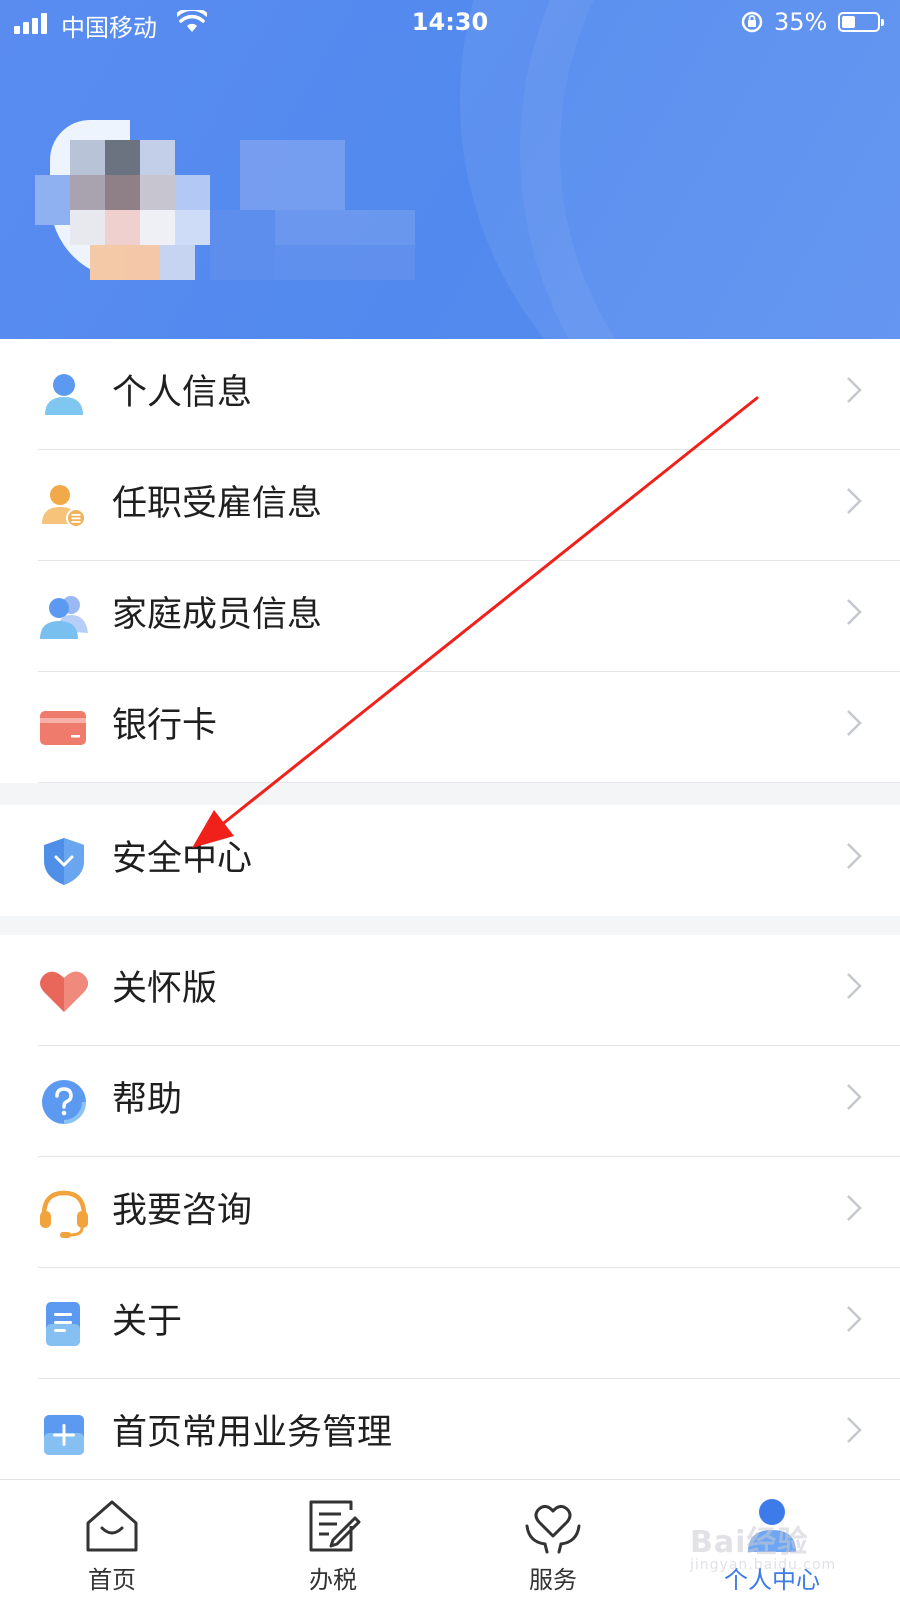 The image size is (900, 1601). I want to click on menu-item-about: 关于, so click(450, 1323).